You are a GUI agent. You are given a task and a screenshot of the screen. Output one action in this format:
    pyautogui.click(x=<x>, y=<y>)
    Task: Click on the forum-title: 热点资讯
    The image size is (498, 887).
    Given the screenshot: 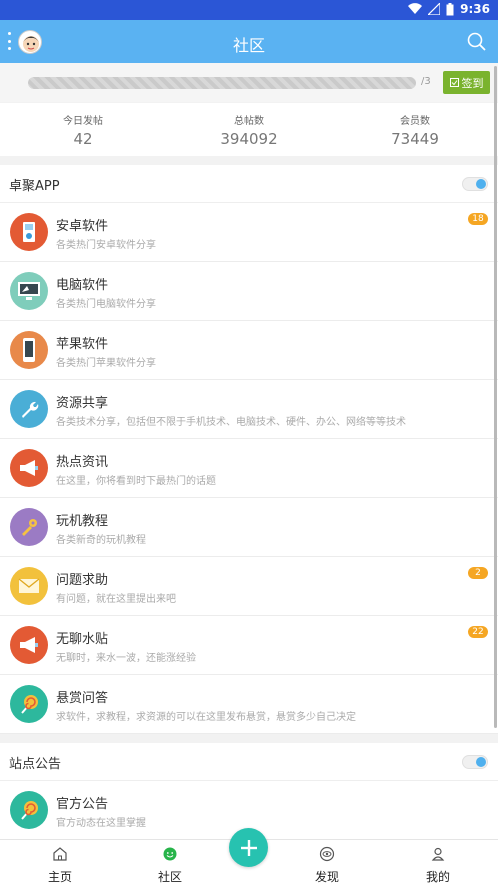 What is the action you would take?
    pyautogui.click(x=82, y=462)
    